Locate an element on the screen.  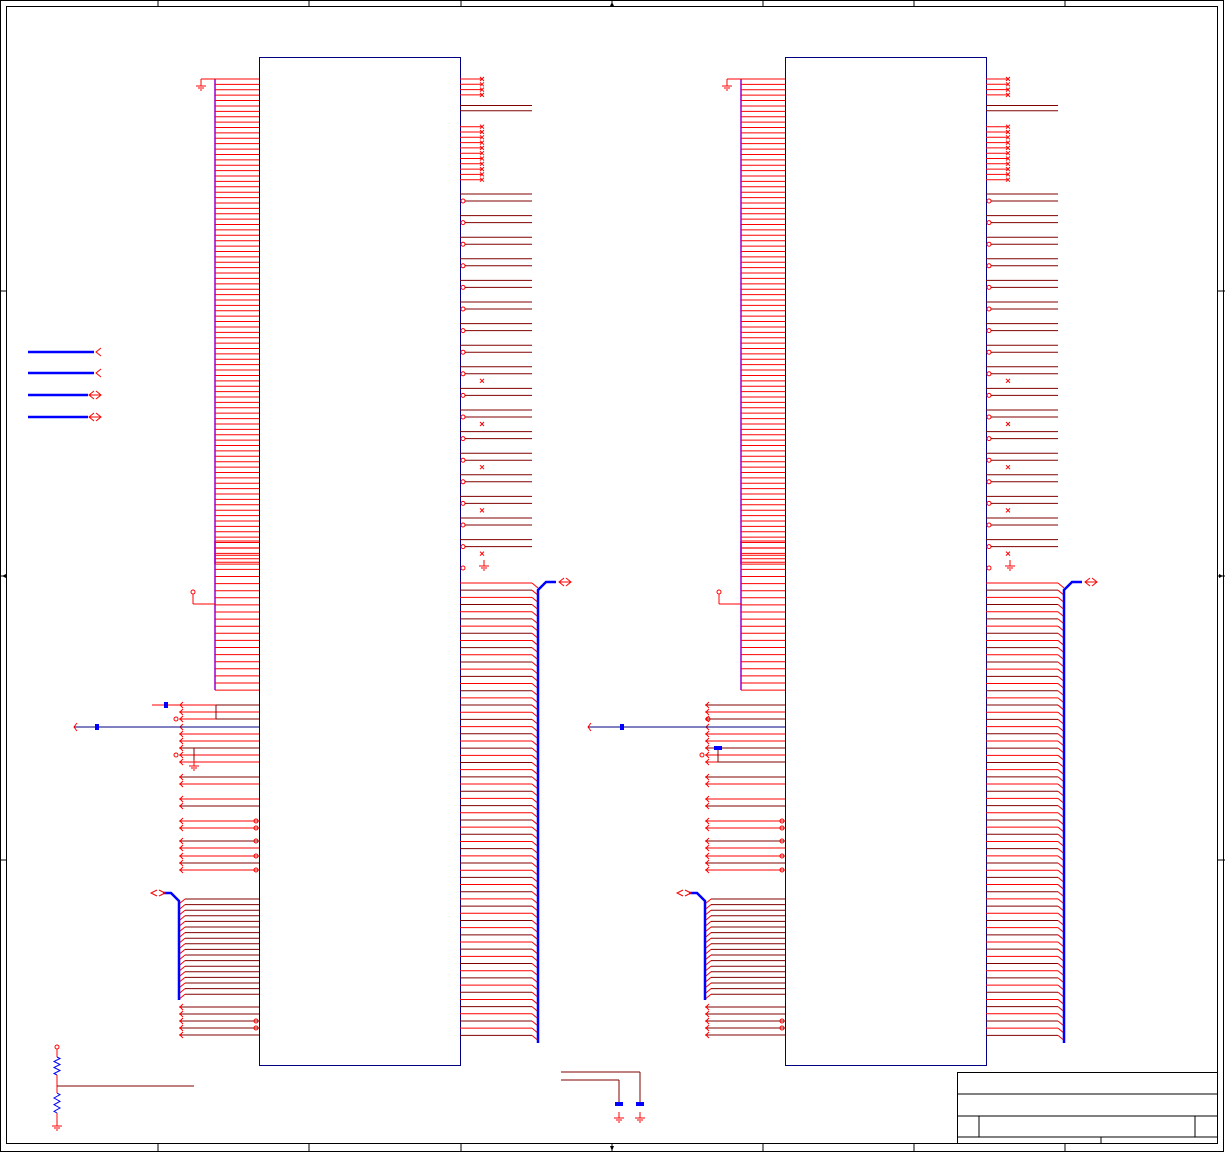
center-arrow-bottom is located at coordinates (612, 1148).